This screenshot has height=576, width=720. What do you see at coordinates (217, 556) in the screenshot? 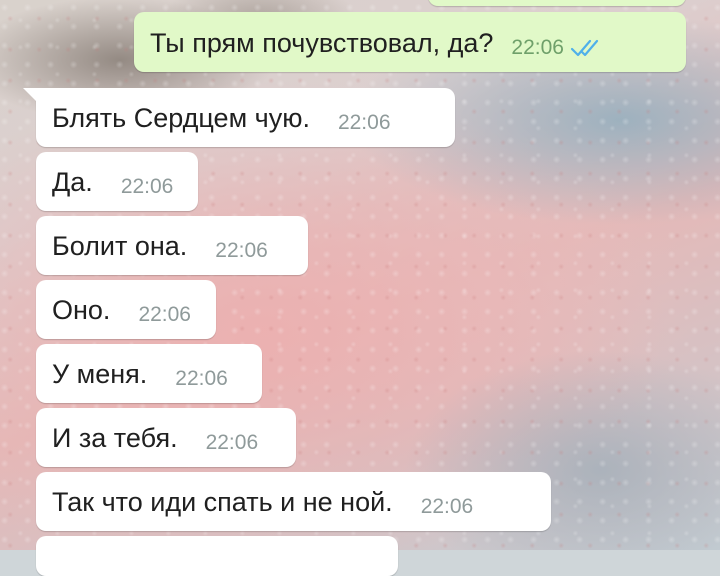
I see `message-bubble-incoming-partial` at bounding box center [217, 556].